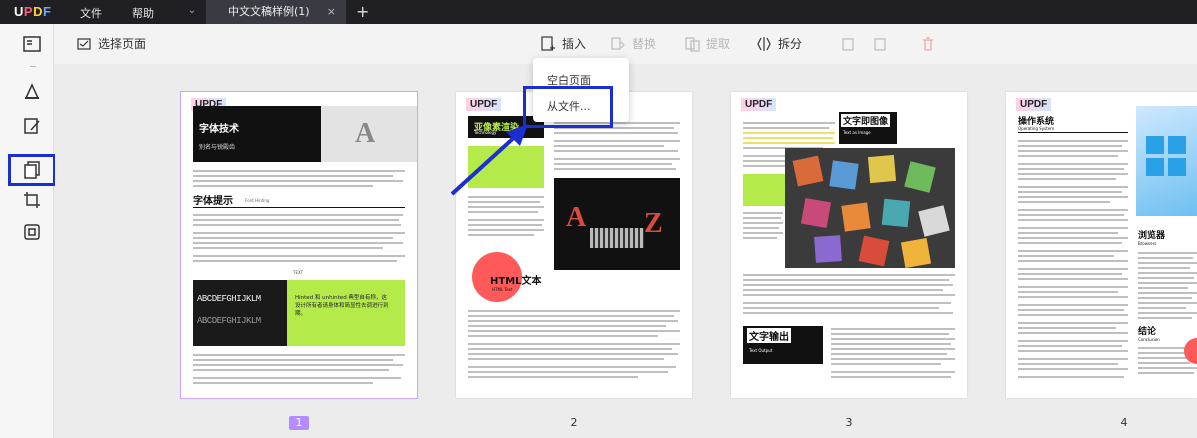 The width and height of the screenshot is (1197, 438). What do you see at coordinates (1147, 243) in the screenshot?
I see `section-subheading: Browsers` at bounding box center [1147, 243].